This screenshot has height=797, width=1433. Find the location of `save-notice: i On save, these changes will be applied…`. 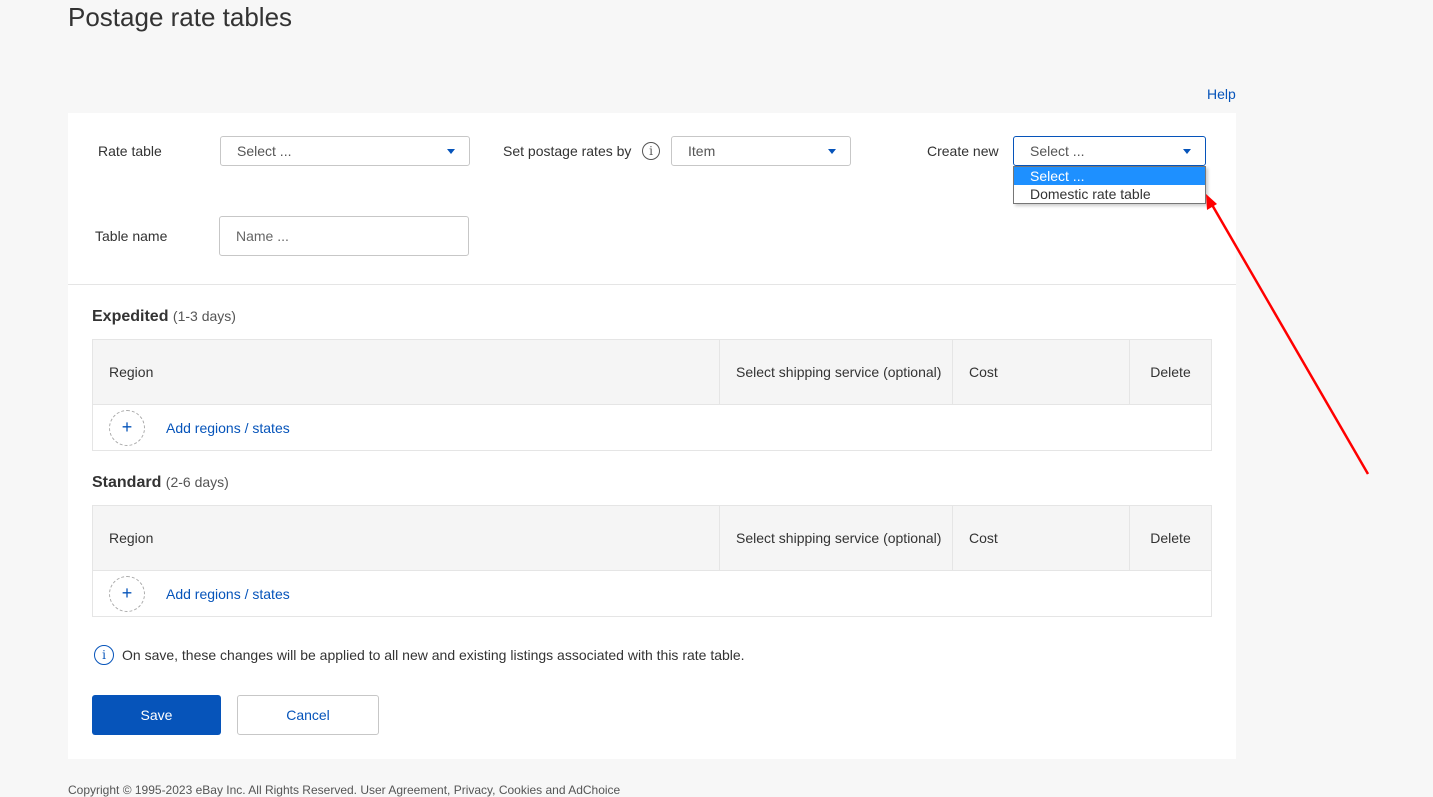

save-notice: i On save, these changes will be applied… is located at coordinates (419, 655).